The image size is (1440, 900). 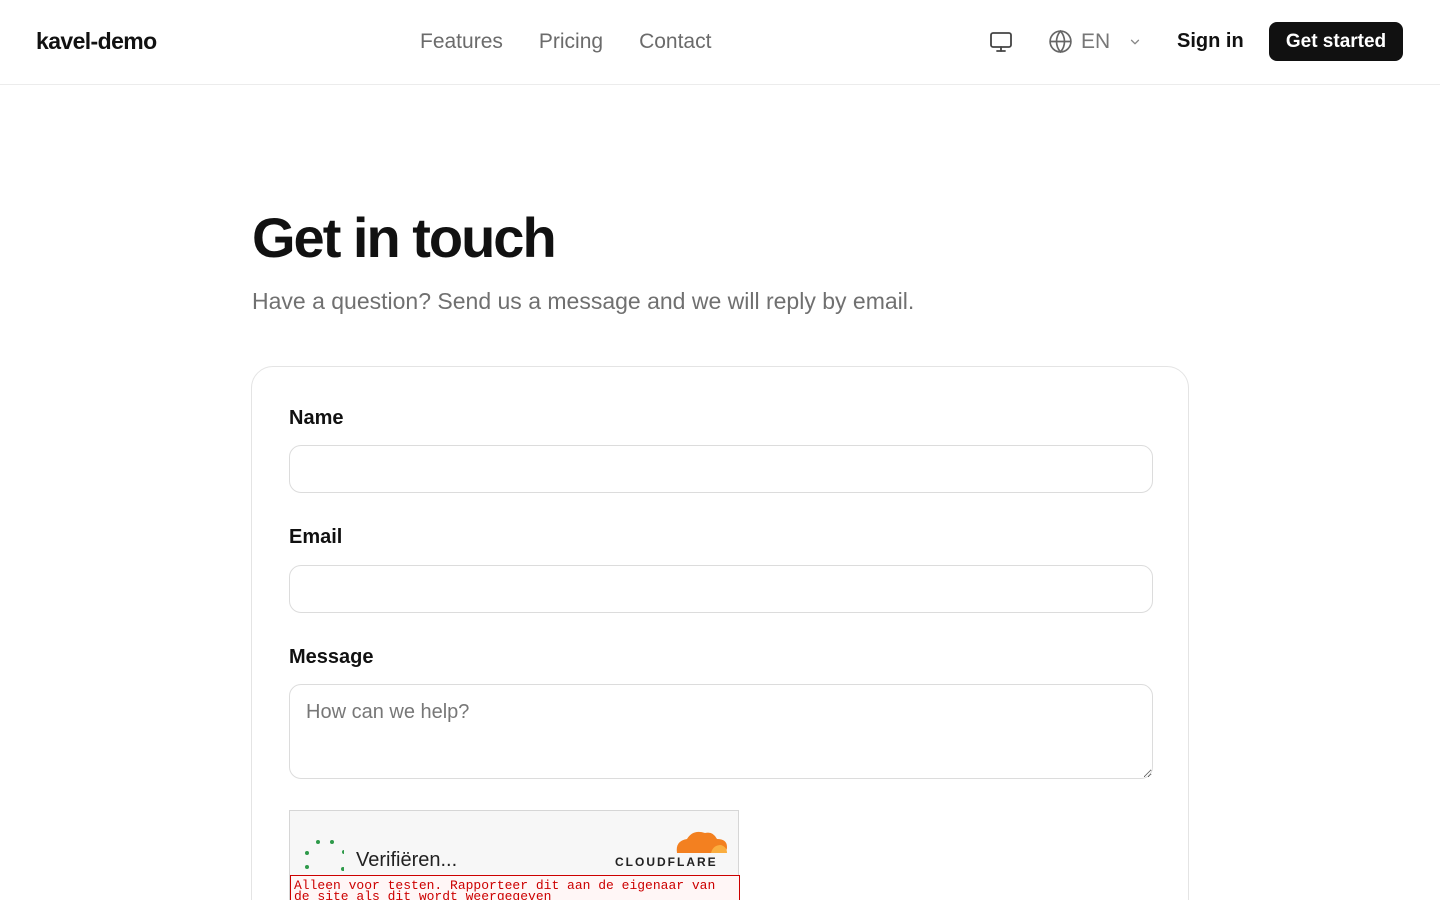 I want to click on language-code: EN, so click(x=1096, y=41).